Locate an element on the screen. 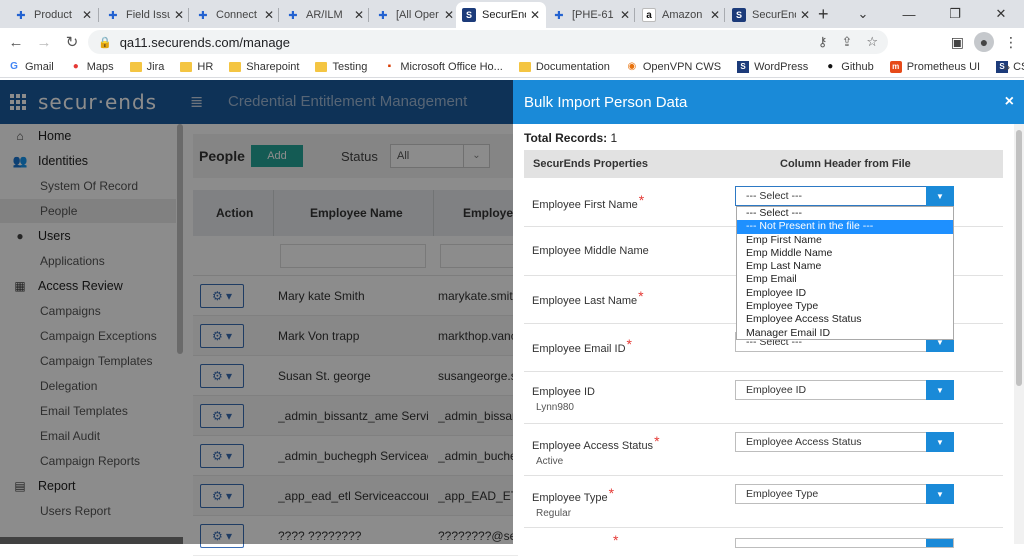 The width and height of the screenshot is (1024, 556). tab-title: [PHE-61 is located at coordinates (593, 15).